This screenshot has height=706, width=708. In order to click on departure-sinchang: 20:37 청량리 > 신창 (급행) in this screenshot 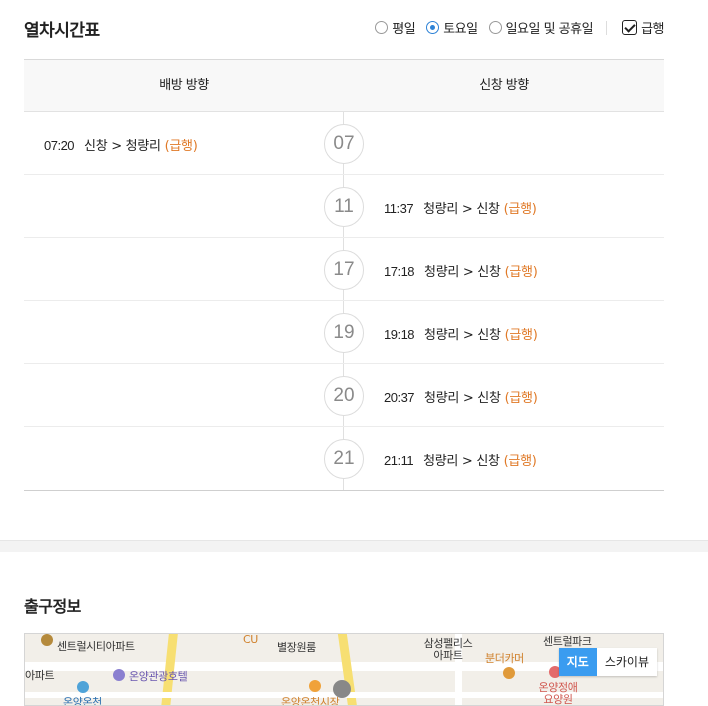, I will do `click(461, 396)`.